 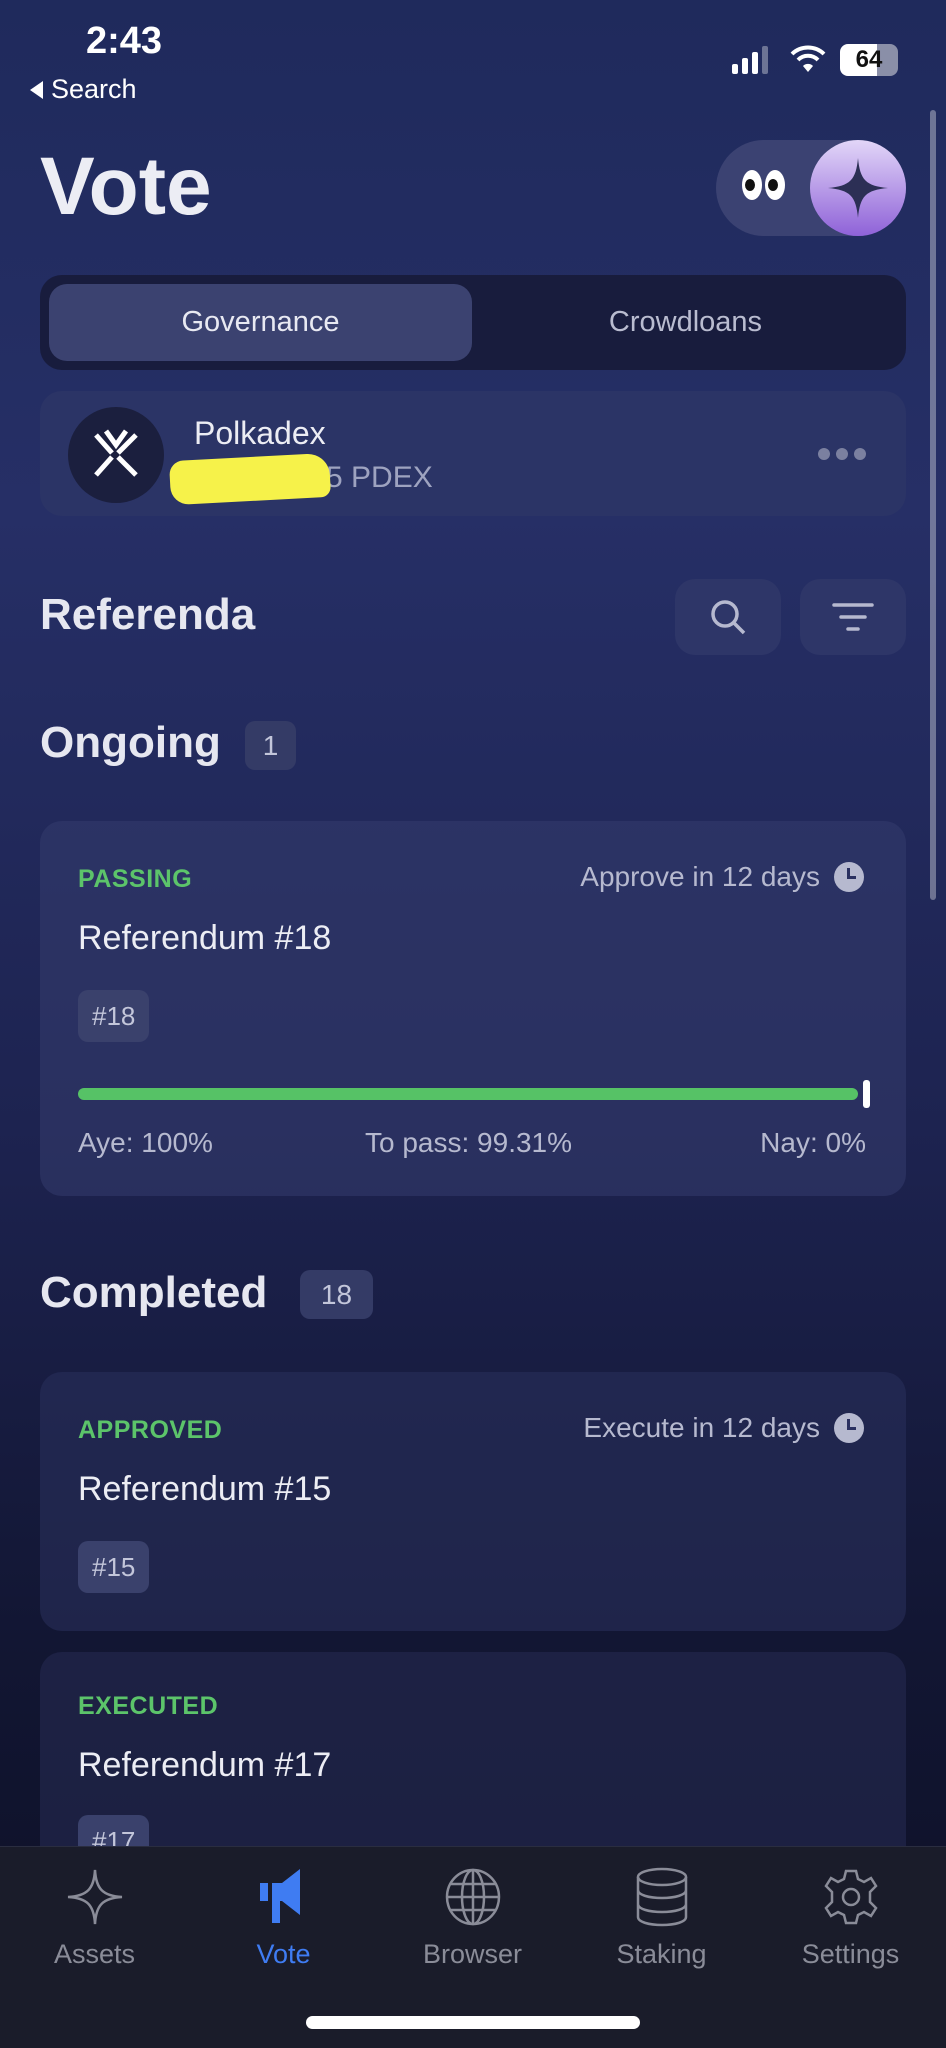 What do you see at coordinates (473, 453) in the screenshot?
I see `account-card: Polkadex 5 PDEX` at bounding box center [473, 453].